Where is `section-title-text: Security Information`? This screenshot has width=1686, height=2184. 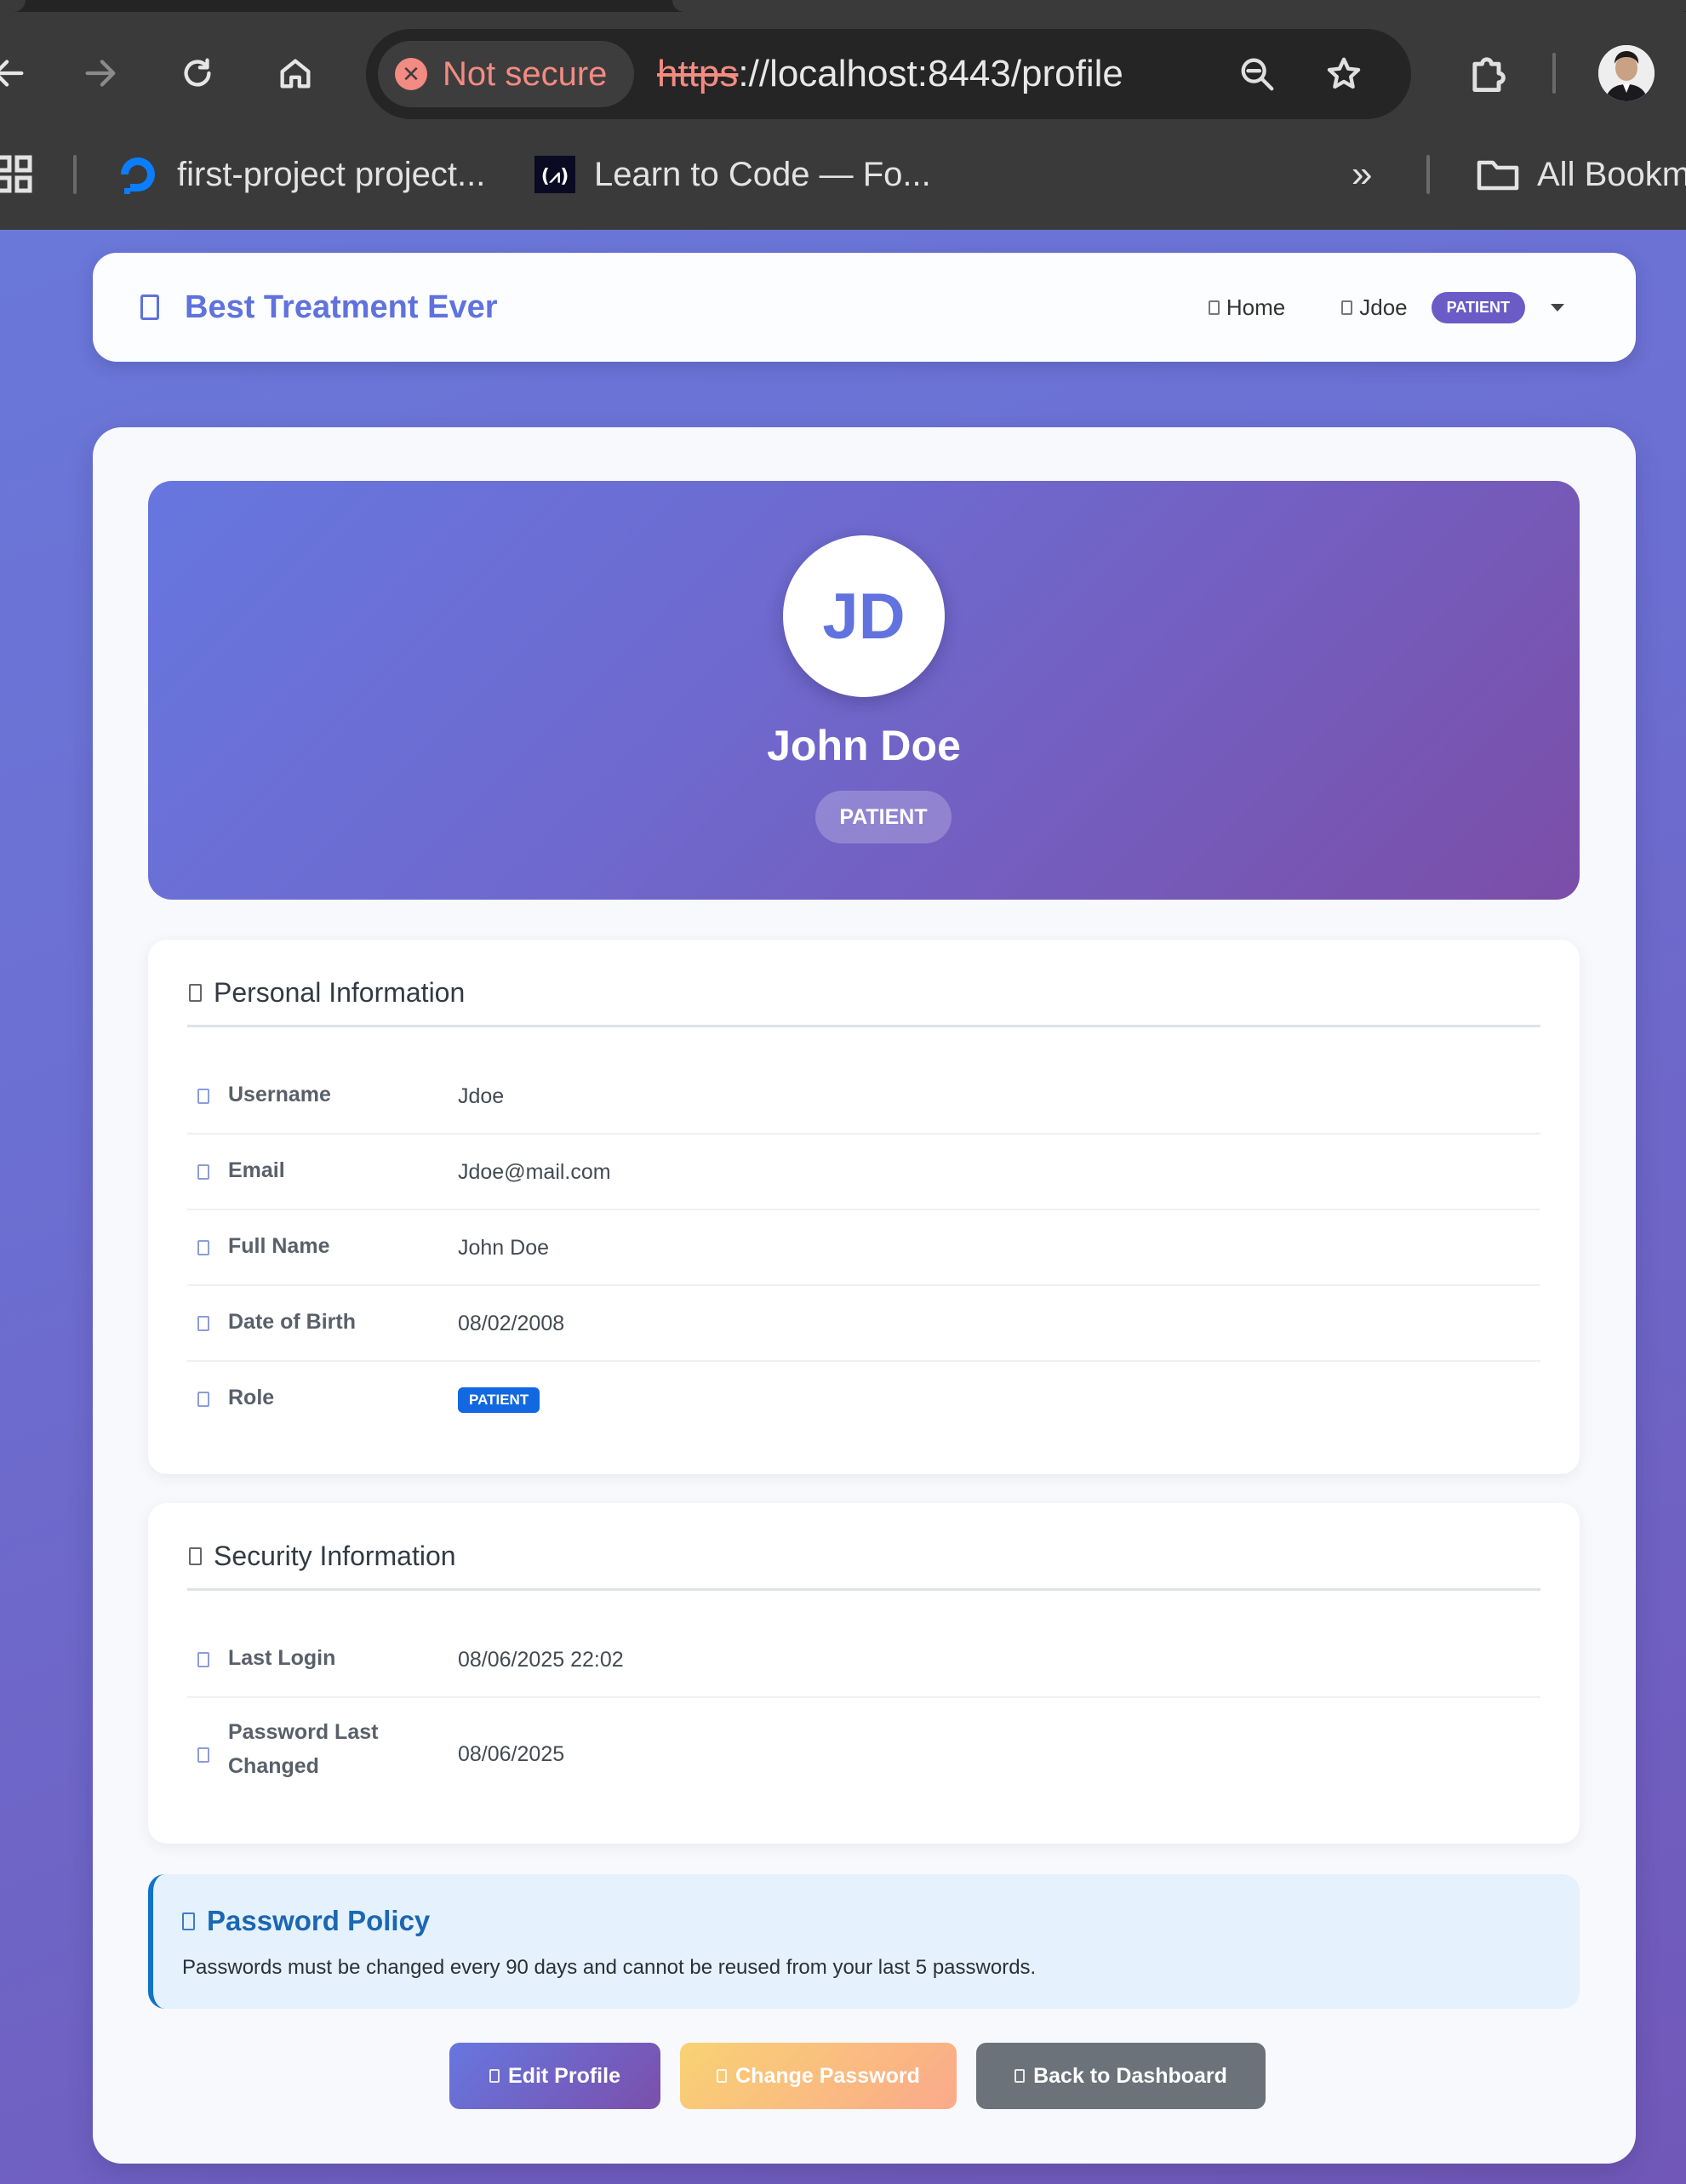
section-title-text: Security Information is located at coordinates (335, 1556).